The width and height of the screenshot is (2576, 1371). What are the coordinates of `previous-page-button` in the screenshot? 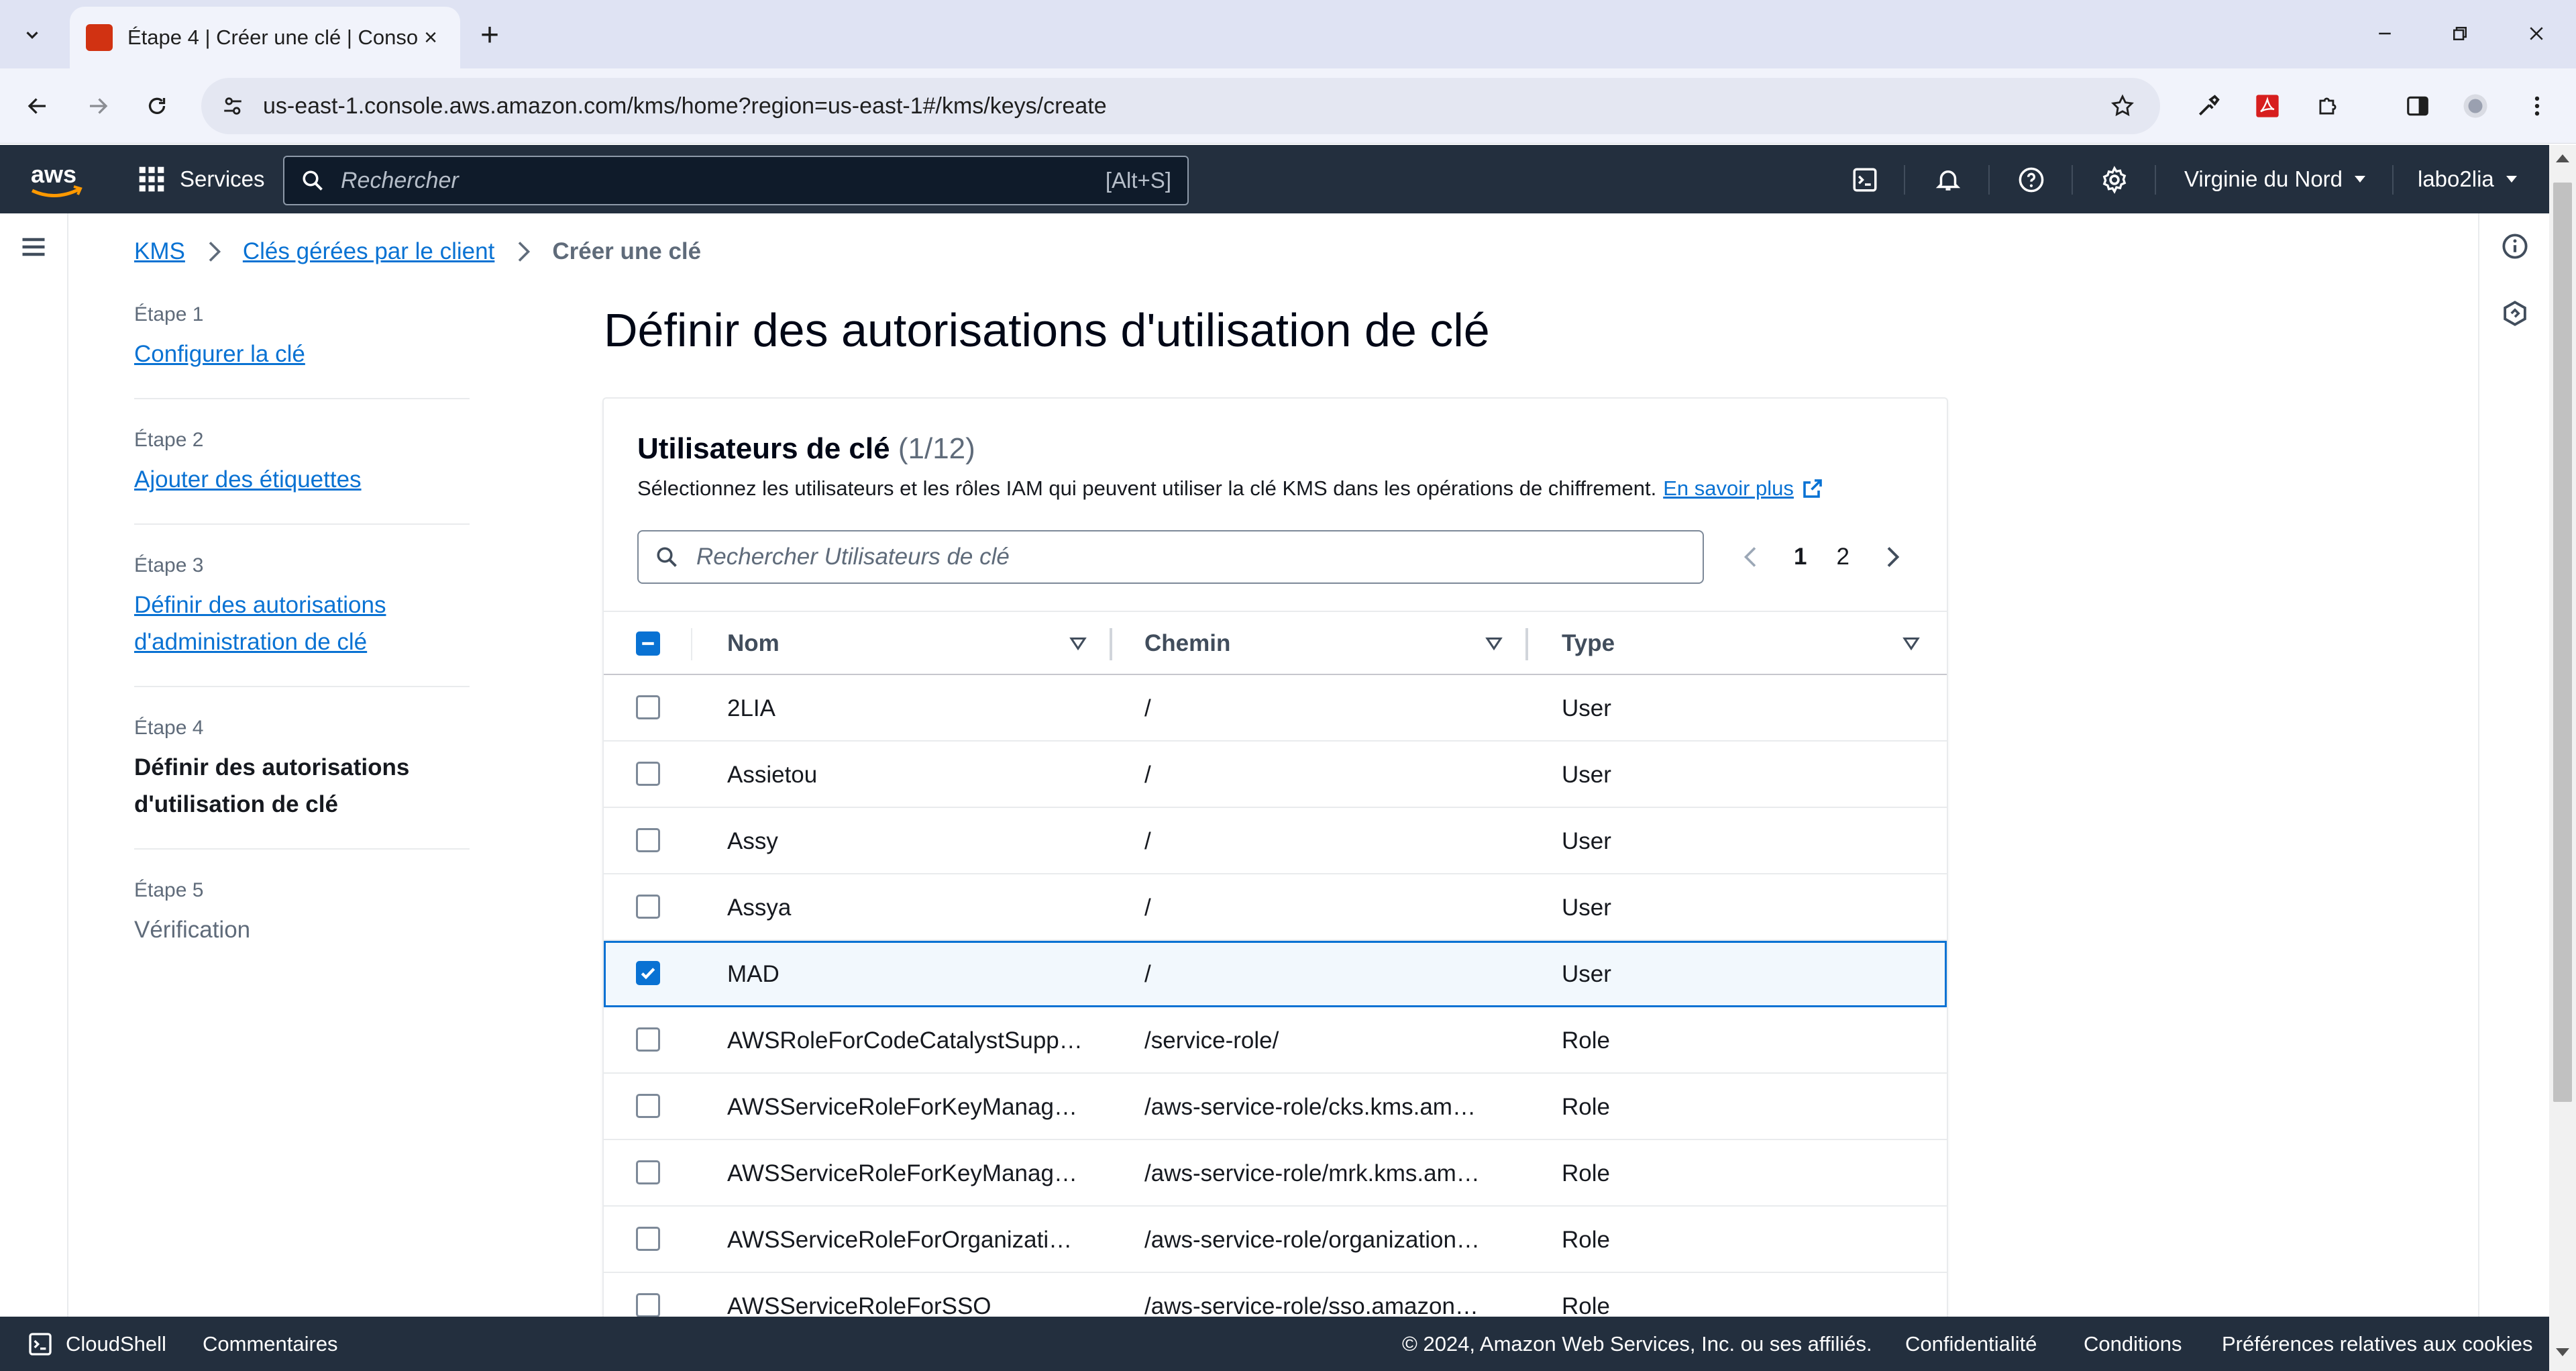 It's located at (1750, 557).